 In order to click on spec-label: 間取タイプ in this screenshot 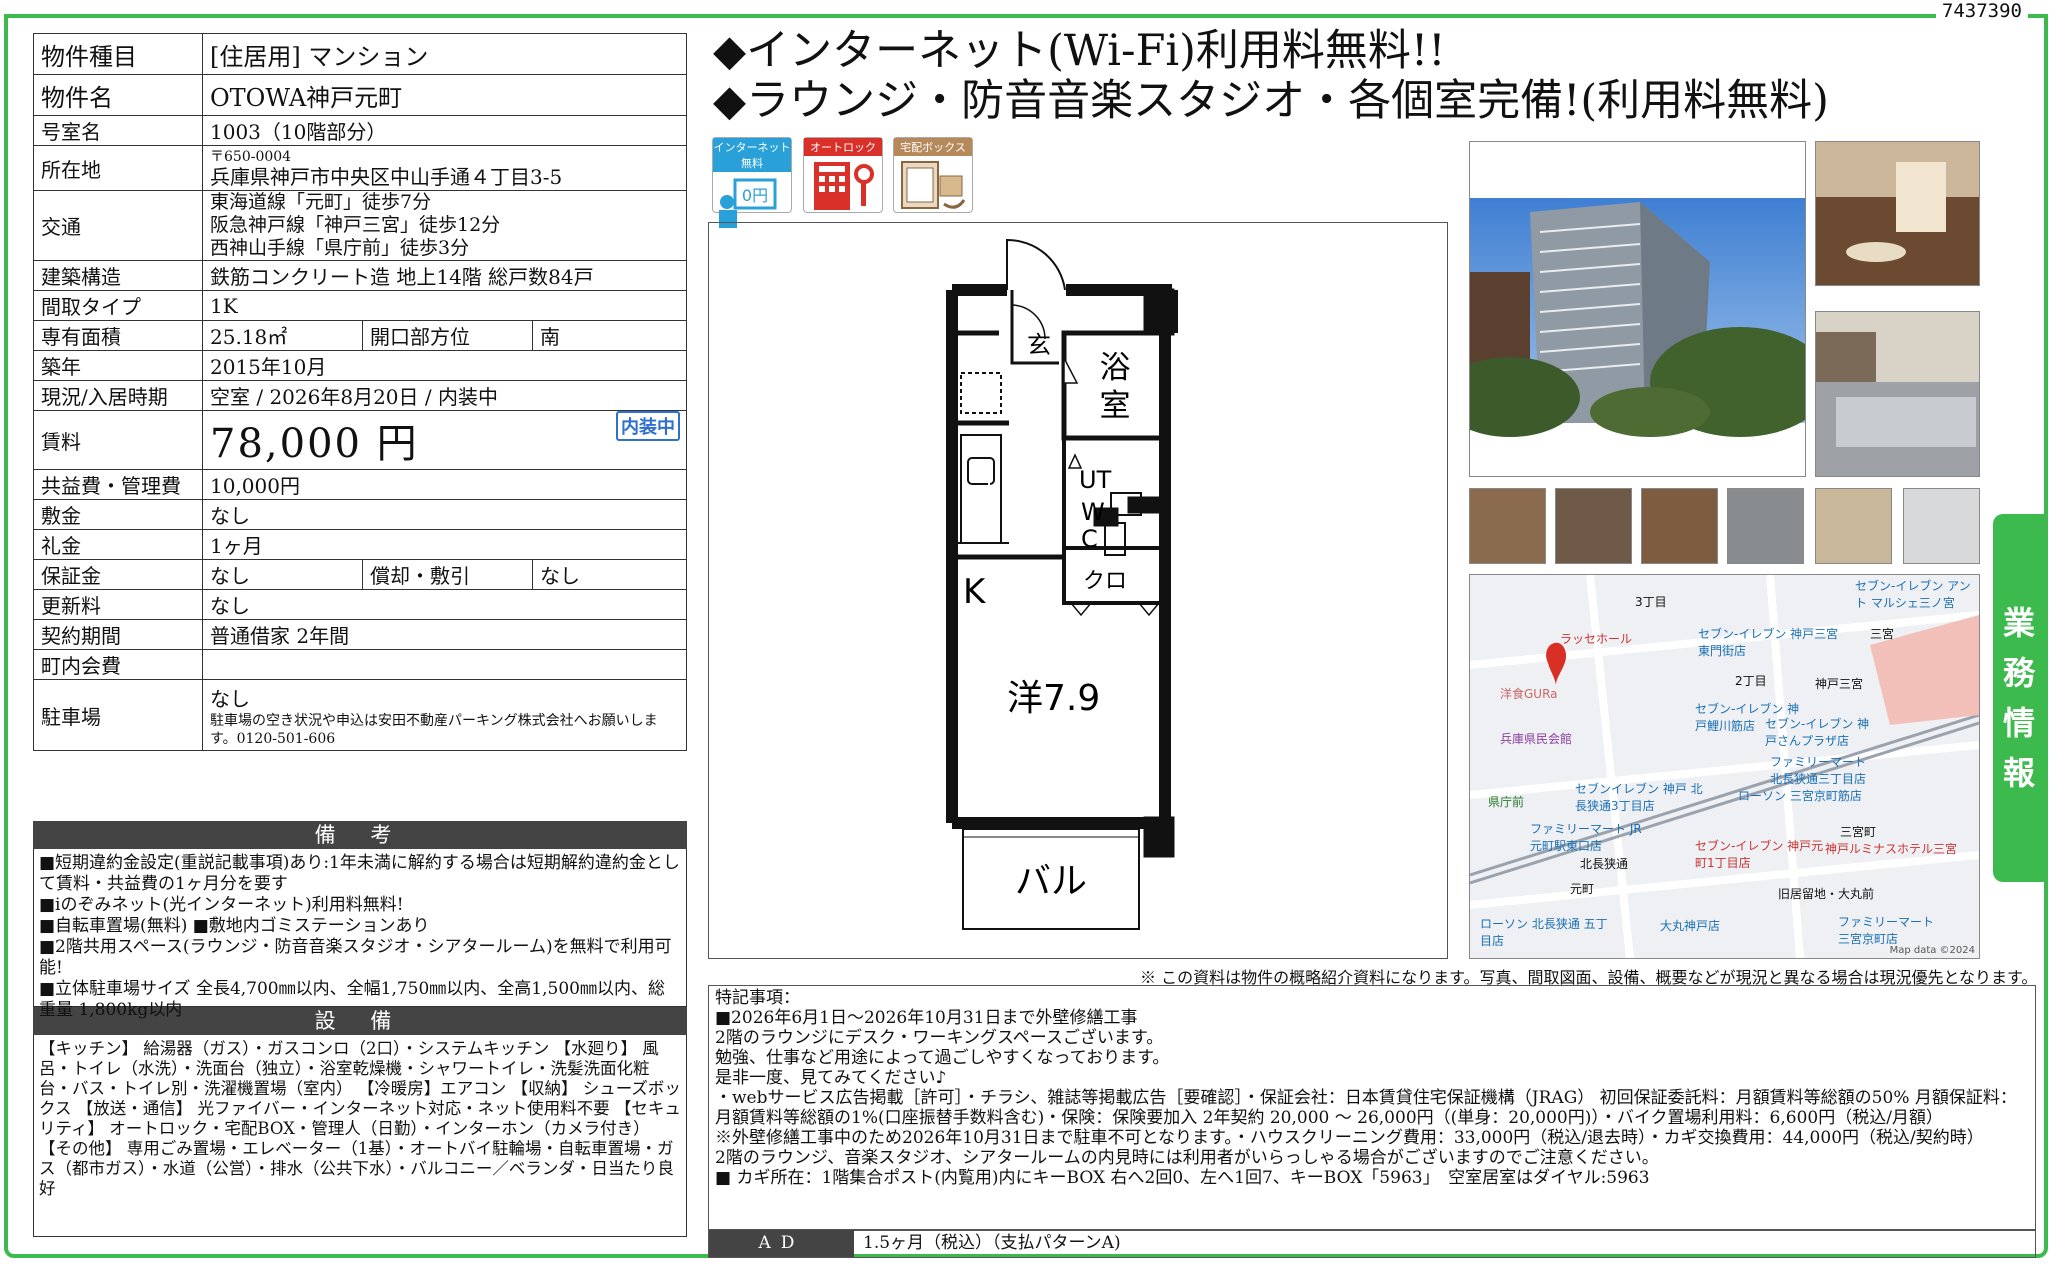, I will do `click(118, 305)`.